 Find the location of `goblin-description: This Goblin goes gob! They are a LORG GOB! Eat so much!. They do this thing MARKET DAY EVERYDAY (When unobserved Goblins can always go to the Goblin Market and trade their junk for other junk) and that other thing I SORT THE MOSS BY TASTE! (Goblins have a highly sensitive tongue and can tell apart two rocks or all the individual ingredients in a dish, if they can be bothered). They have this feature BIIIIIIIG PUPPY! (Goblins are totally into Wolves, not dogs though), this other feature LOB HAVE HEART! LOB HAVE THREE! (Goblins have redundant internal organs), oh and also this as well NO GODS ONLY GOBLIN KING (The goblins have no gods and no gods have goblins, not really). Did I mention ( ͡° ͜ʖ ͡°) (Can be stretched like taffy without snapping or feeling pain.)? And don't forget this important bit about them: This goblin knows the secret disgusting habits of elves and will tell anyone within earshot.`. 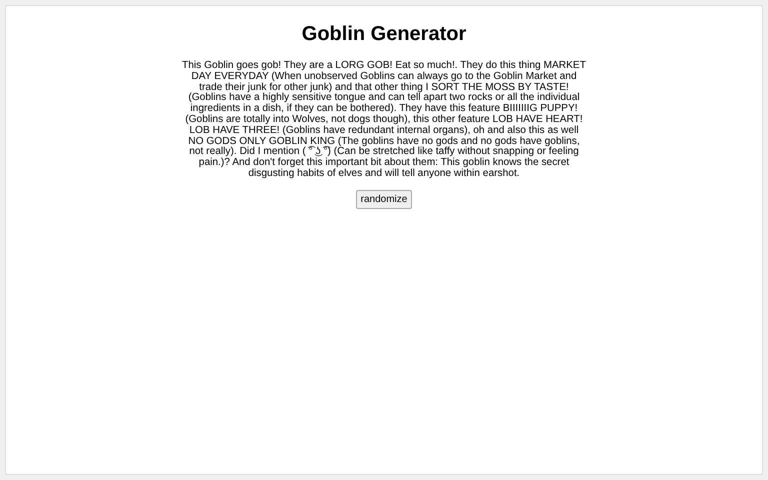

goblin-description: This Goblin goes gob! They are a LORG GOB! Eat so much!. They do this thing MARKET DAY EVERYDAY (When unobserved Goblins can always go to the Goblin Market and trade their junk for other junk) and that other thing I SORT THE MOSS BY TASTE! (Goblins have a highly sensitive tongue and can tell apart two rocks or all the individual ingredients in a dish, if they can be bothered). They have this feature BIIIIIIIG PUPPY! (Goblins are totally into Wolves, not dogs though), this other feature LOB HAVE HEART! LOB HAVE THREE! (Goblins have redundant internal organs), oh and also this as well NO GODS ONLY GOBLIN KING (The goblins have no gods and no gods have goblins, not really). Did I mention ( ͡° ͜ʖ ͡°) (Can be stretched like taffy without snapping or feeling pain.)? And don't forget this important bit about them: This goblin knows the secret disgusting habits of elves and will tell anyone within earshot. is located at coordinates (384, 120).